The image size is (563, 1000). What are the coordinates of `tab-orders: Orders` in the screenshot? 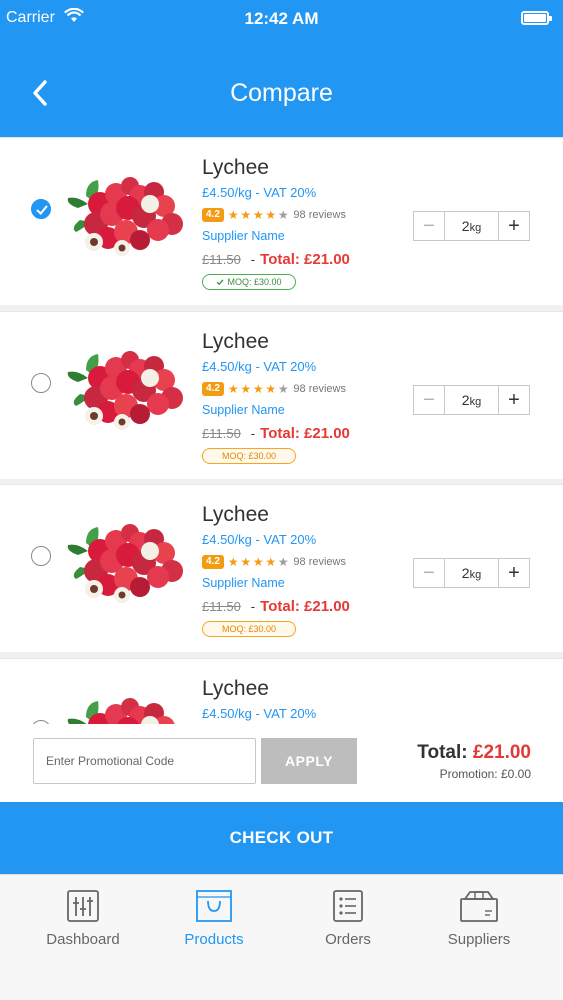 It's located at (348, 918).